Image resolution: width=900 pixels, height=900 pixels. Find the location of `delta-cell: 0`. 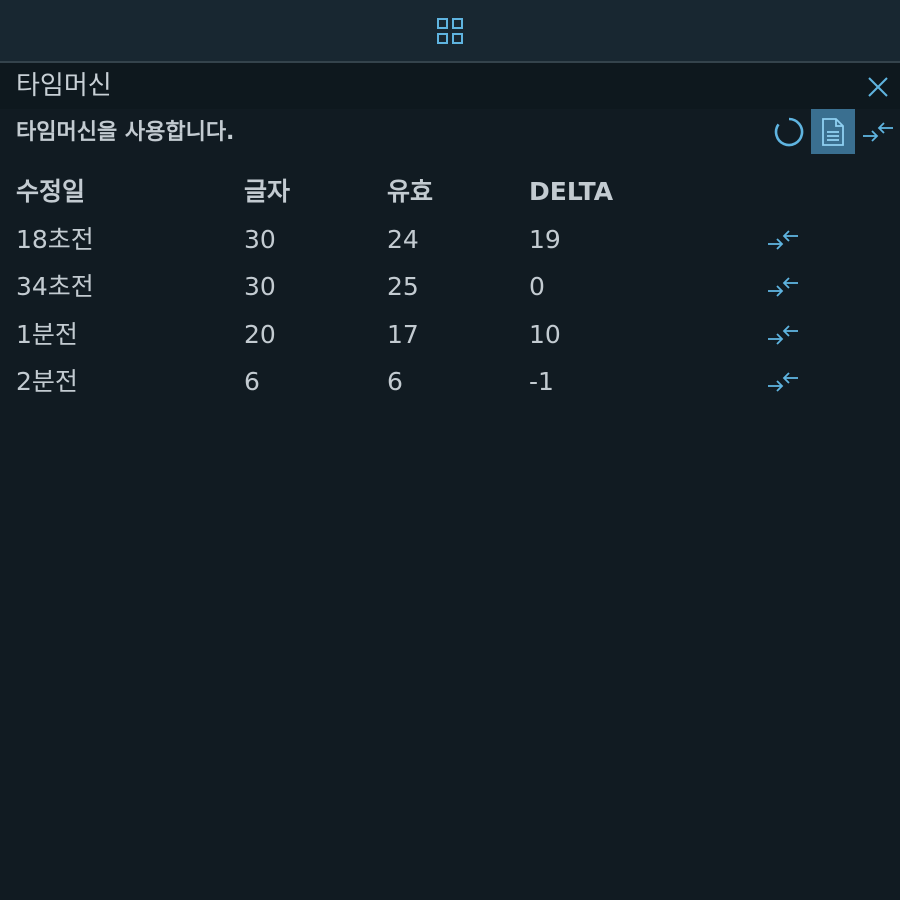

delta-cell: 0 is located at coordinates (537, 286).